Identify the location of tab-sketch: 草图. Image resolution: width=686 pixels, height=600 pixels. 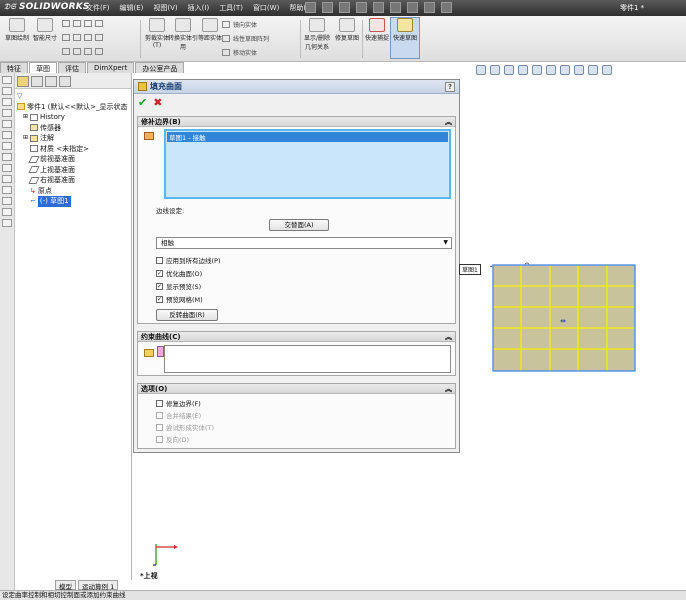
(43, 67).